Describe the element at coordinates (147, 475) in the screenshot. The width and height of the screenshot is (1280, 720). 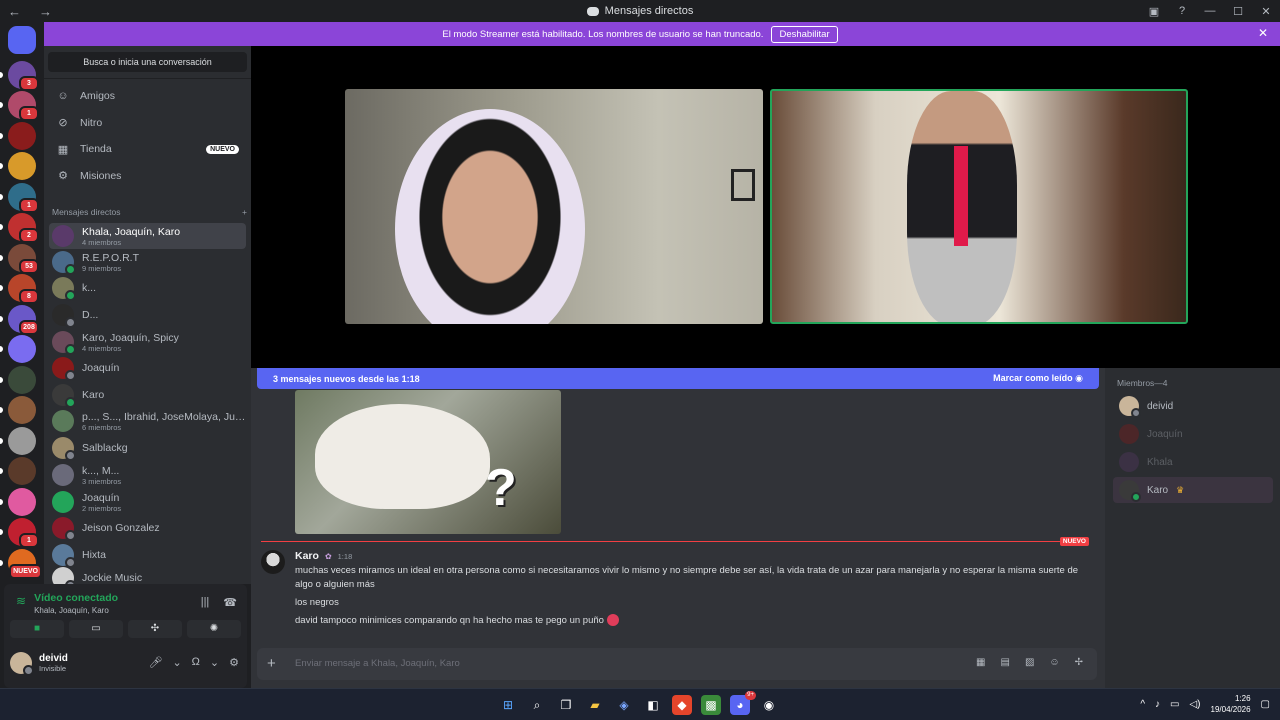
I see `dm-item: k..., M... 3 miembros` at that location.